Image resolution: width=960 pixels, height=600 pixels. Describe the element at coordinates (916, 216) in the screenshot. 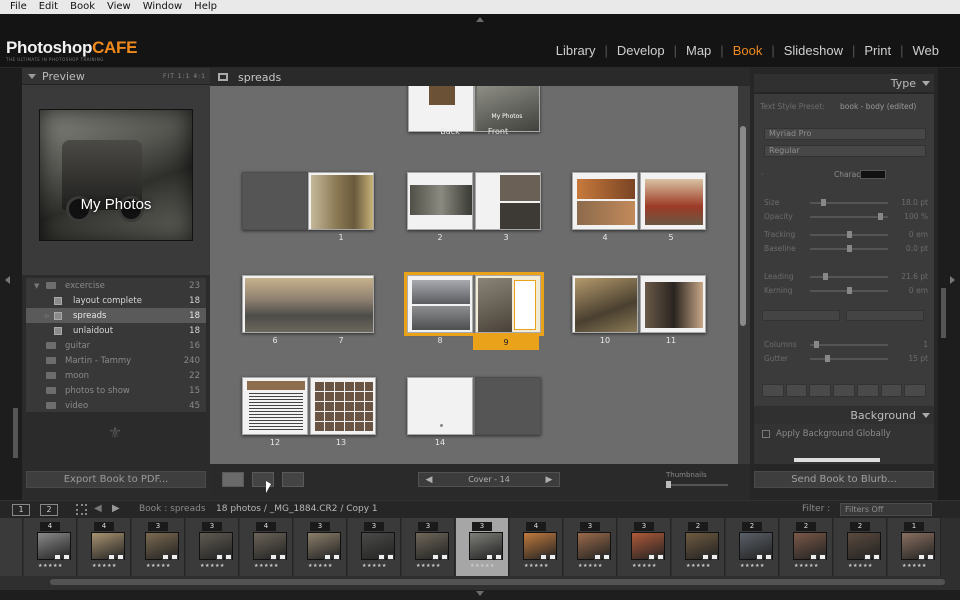

I see `slider-value: 100 %` at that location.